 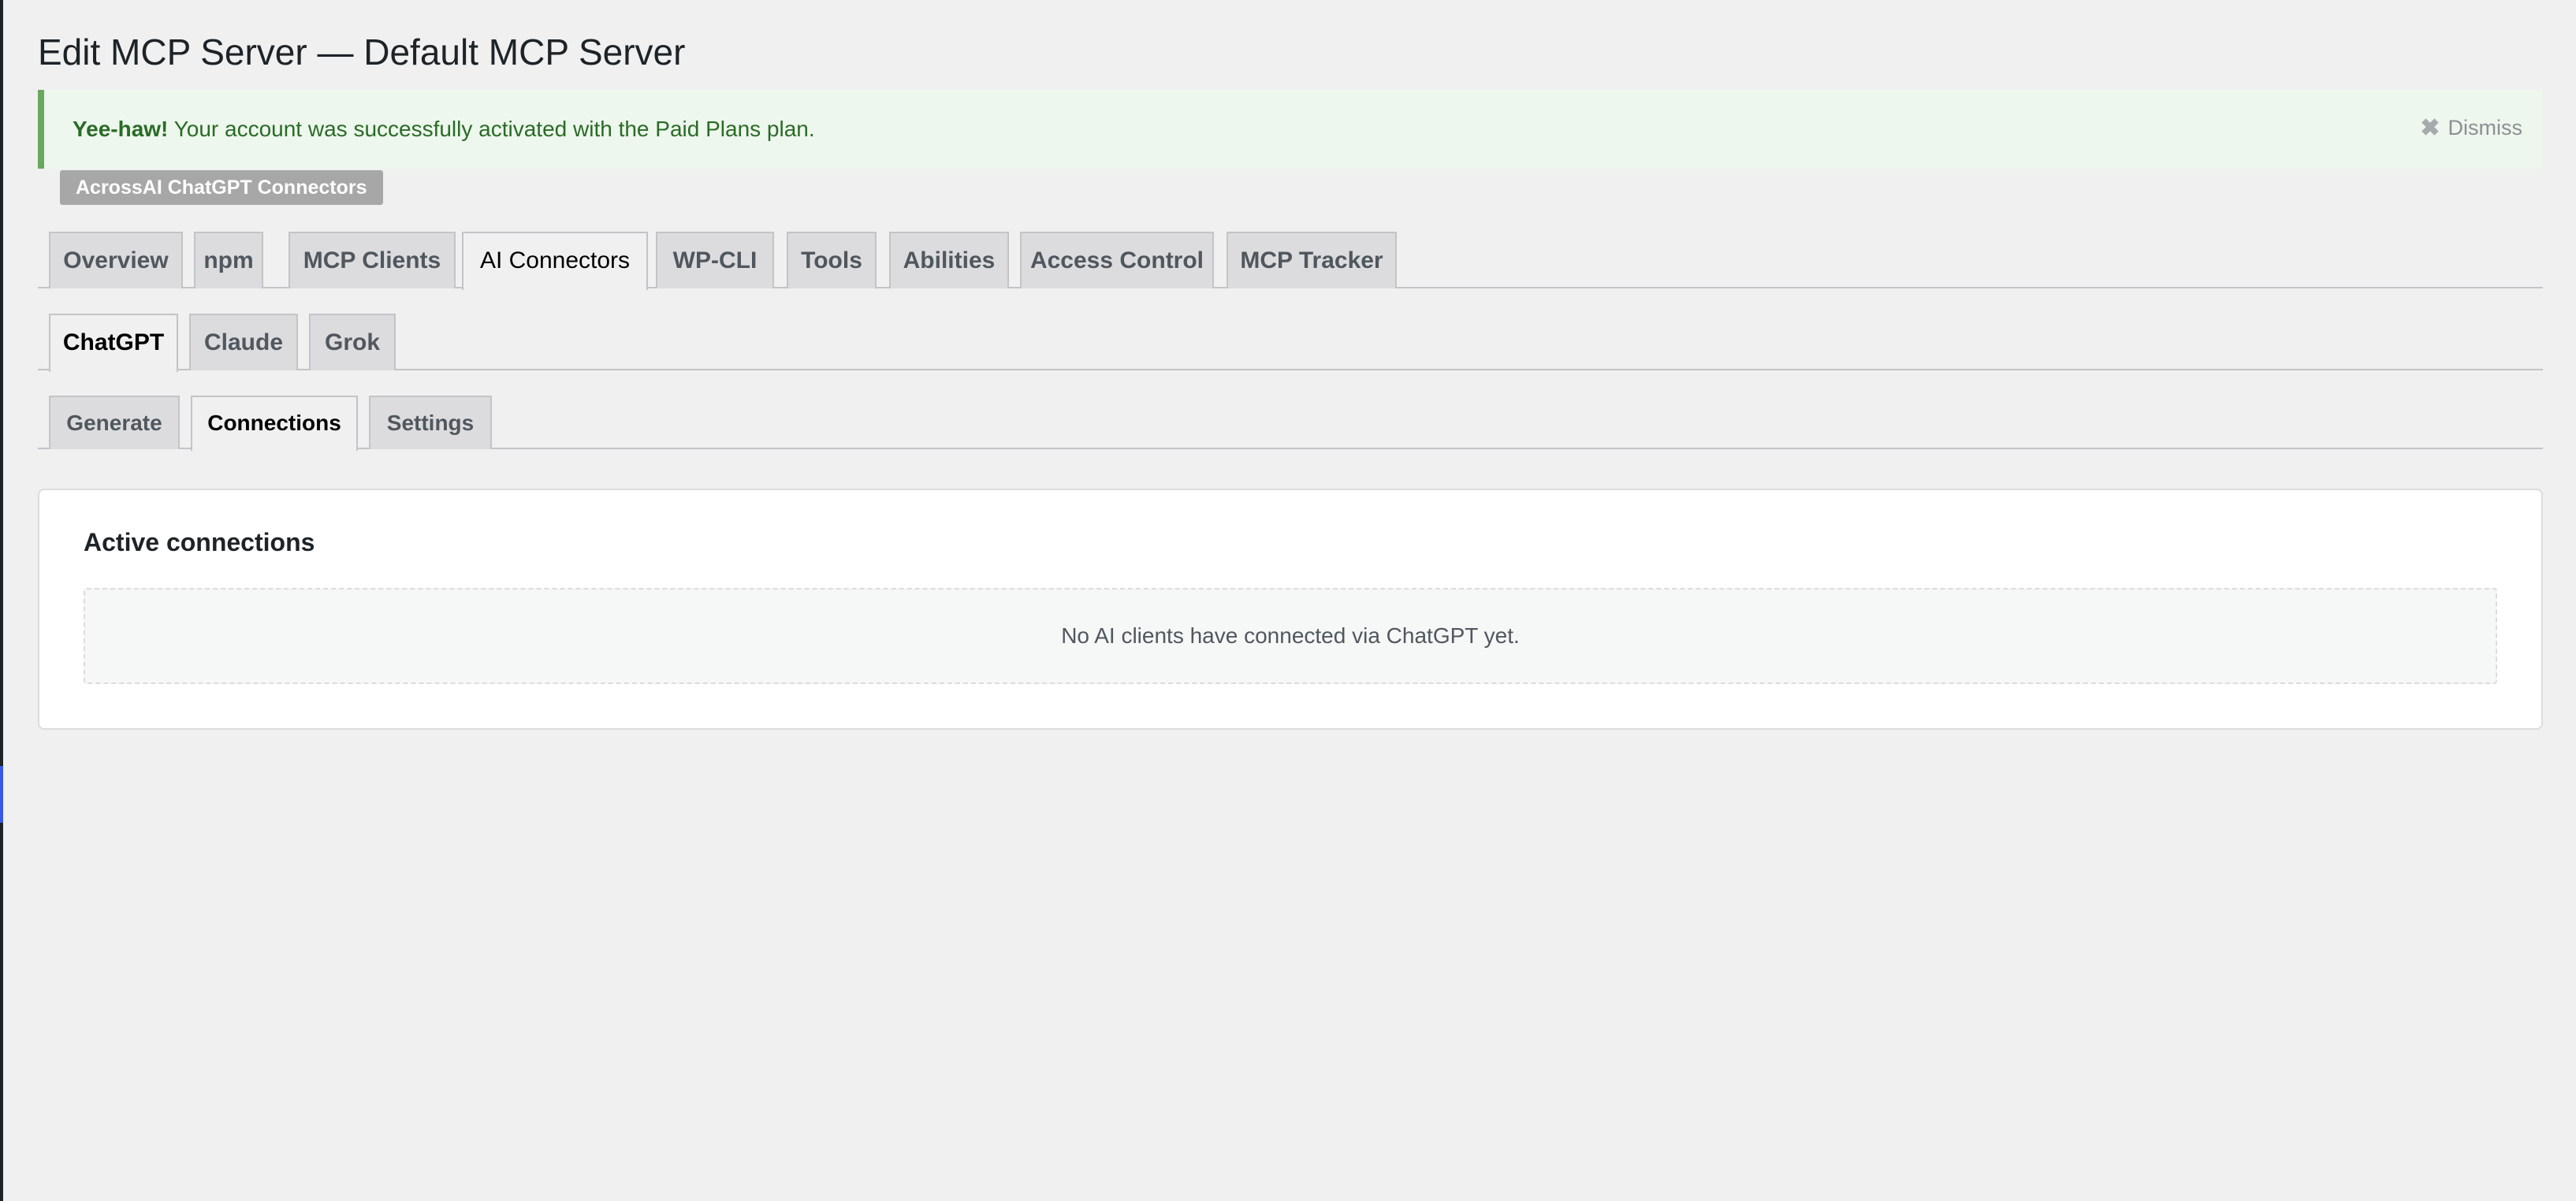 I want to click on close-icon: ✖, so click(x=2430, y=128).